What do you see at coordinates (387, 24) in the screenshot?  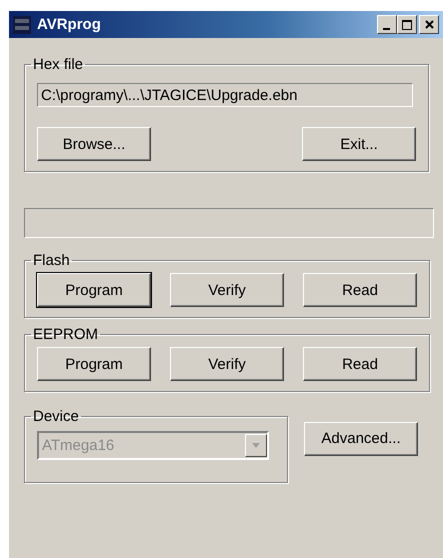 I see `minimize-button` at bounding box center [387, 24].